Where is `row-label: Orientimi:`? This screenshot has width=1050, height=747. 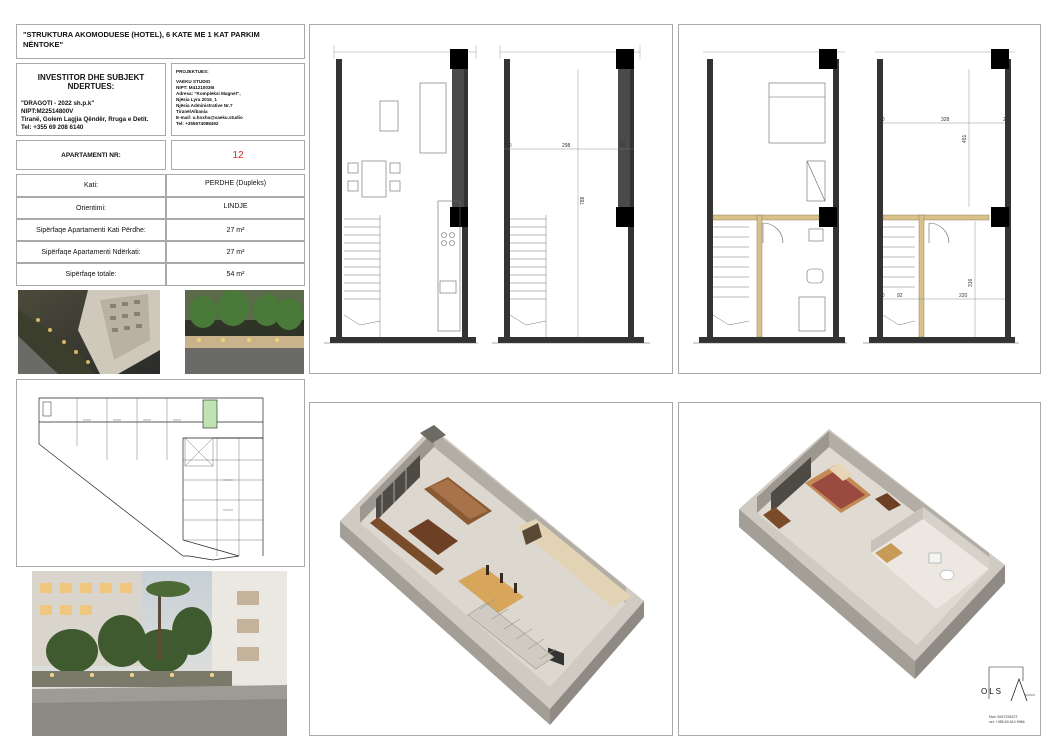
row-label: Orientimi: is located at coordinates (91, 208).